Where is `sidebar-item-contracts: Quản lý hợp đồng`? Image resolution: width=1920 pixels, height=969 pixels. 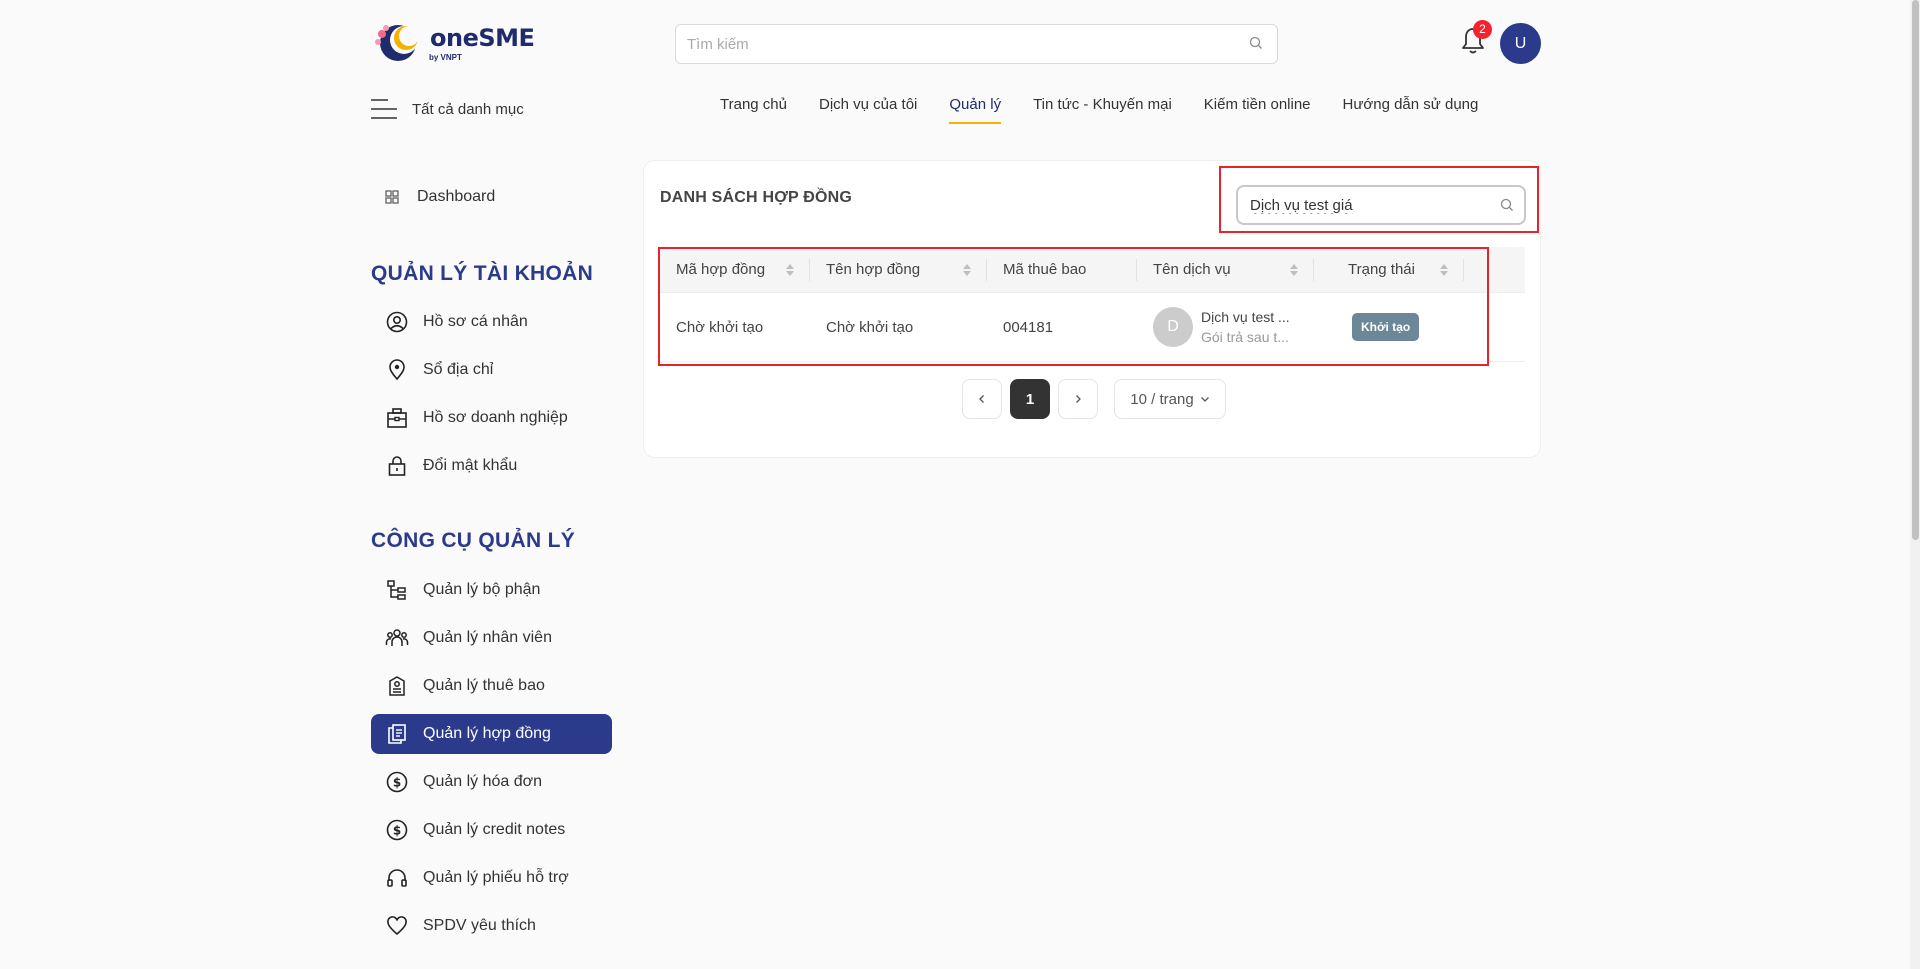 sidebar-item-contracts: Quản lý hợp đồng is located at coordinates (491, 734).